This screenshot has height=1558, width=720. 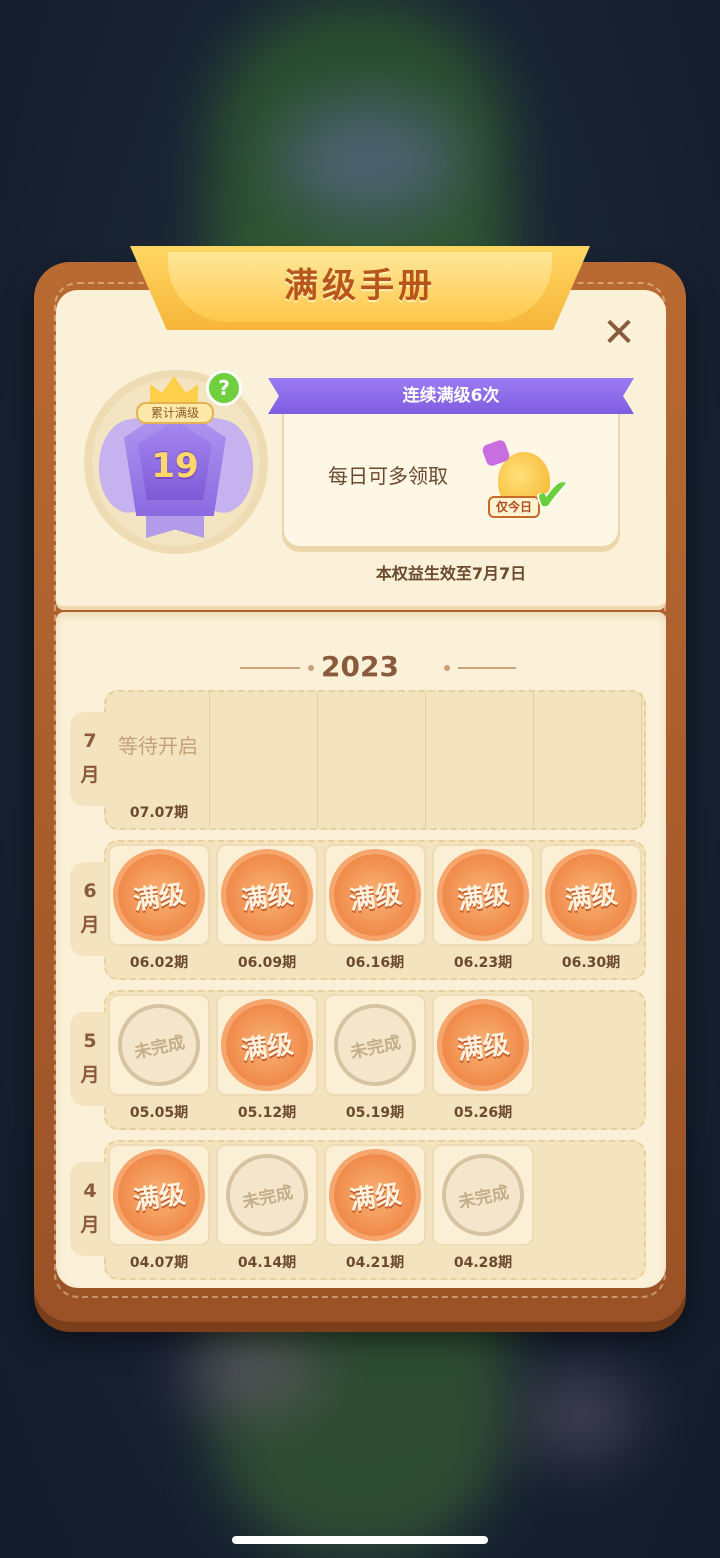 What do you see at coordinates (375, 963) in the screenshot?
I see `period-label: 06.16期` at bounding box center [375, 963].